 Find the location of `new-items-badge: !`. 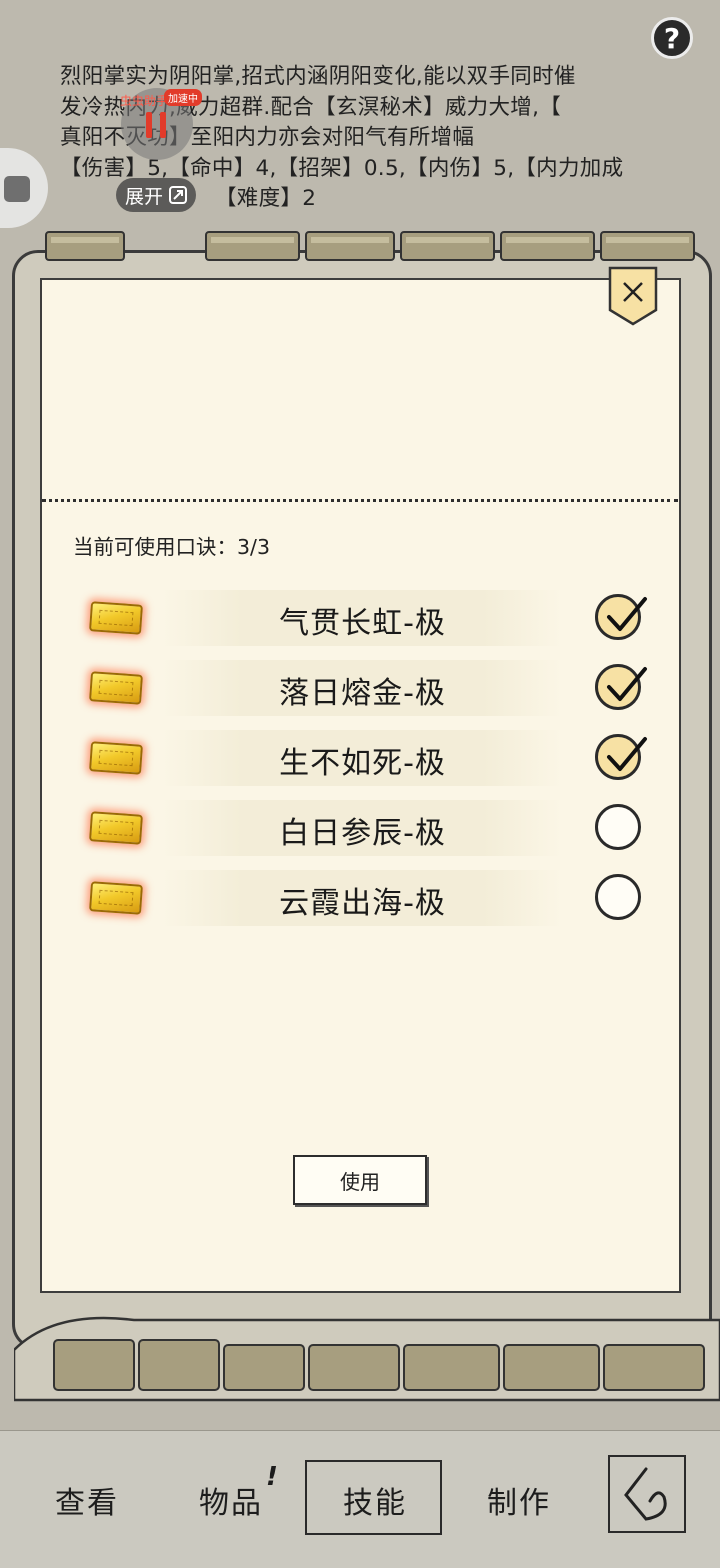

new-items-badge: ! is located at coordinates (272, 1477).